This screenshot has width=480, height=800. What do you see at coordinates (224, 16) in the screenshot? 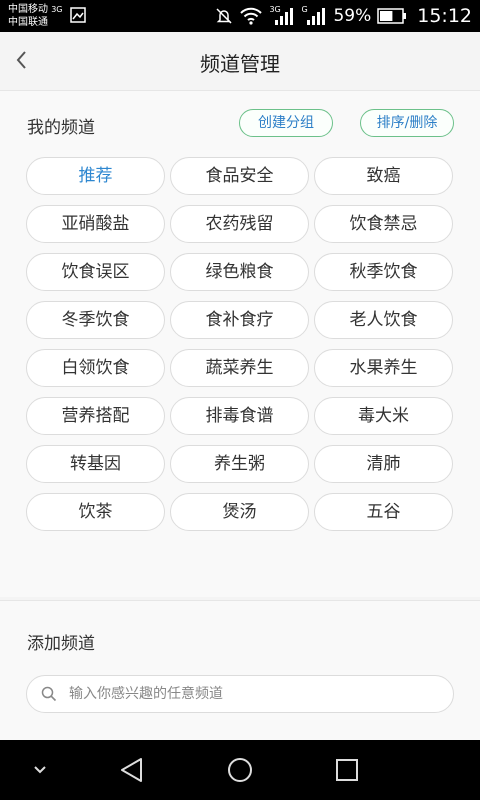
I see `silent-mode-icon` at bounding box center [224, 16].